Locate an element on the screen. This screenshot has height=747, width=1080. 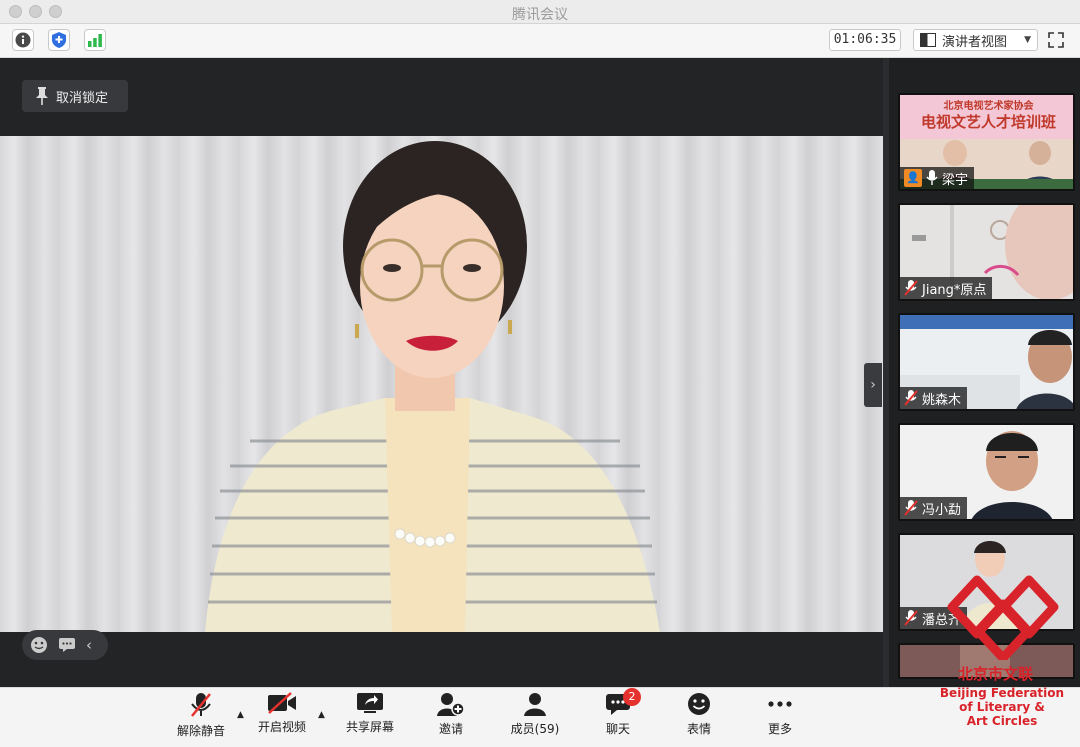
security-button is located at coordinates (59, 40).